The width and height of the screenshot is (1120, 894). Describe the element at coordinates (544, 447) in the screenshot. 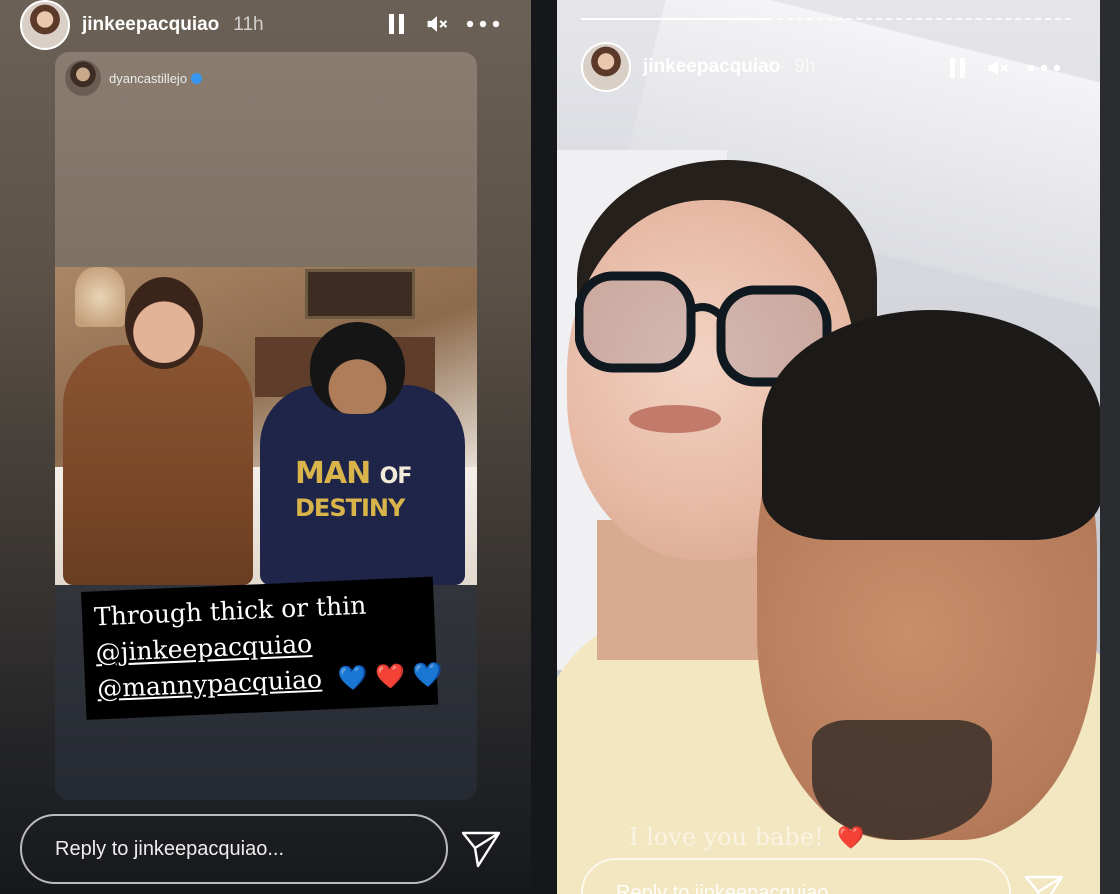

I see `story-divider` at that location.